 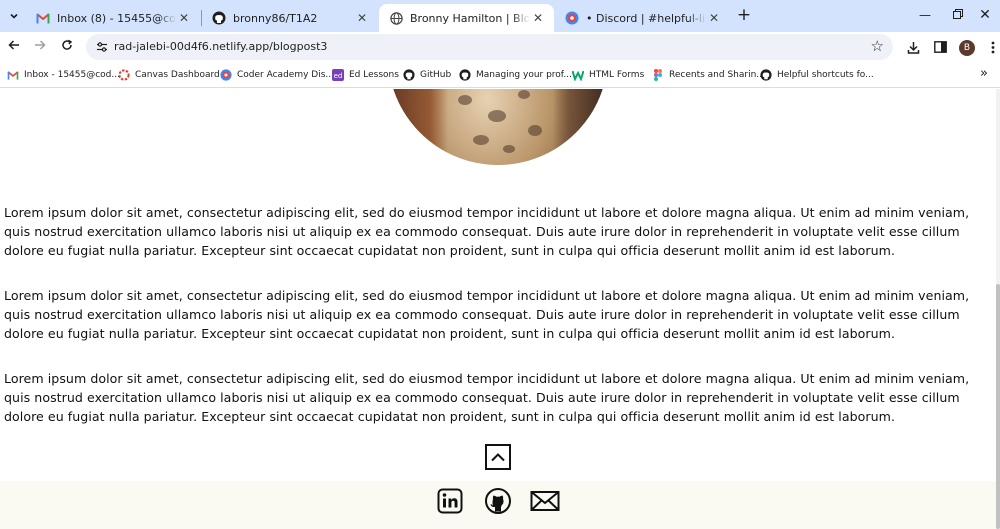 I want to click on minimize-button: —, so click(x=925, y=15).